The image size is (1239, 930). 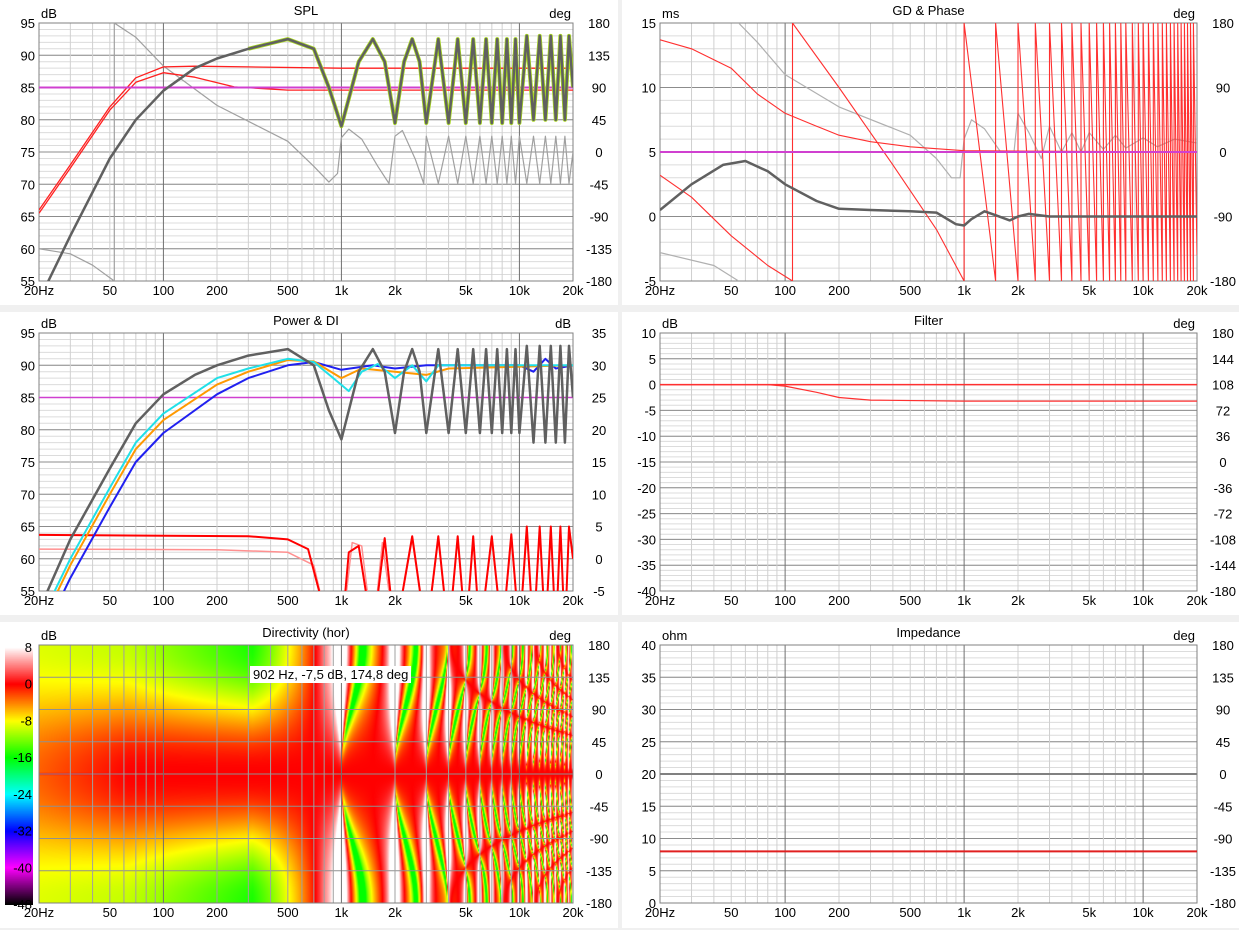 I want to click on right-tick-label: -108, so click(x=1223, y=539).